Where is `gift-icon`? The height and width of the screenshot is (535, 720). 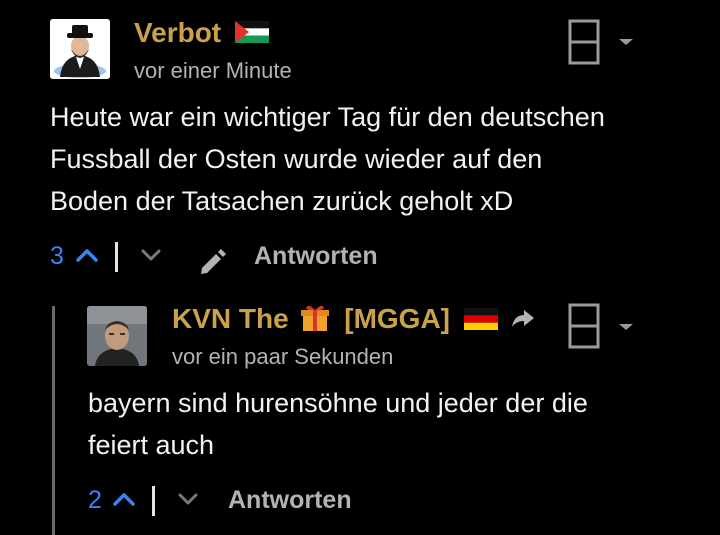 gift-icon is located at coordinates (315, 318).